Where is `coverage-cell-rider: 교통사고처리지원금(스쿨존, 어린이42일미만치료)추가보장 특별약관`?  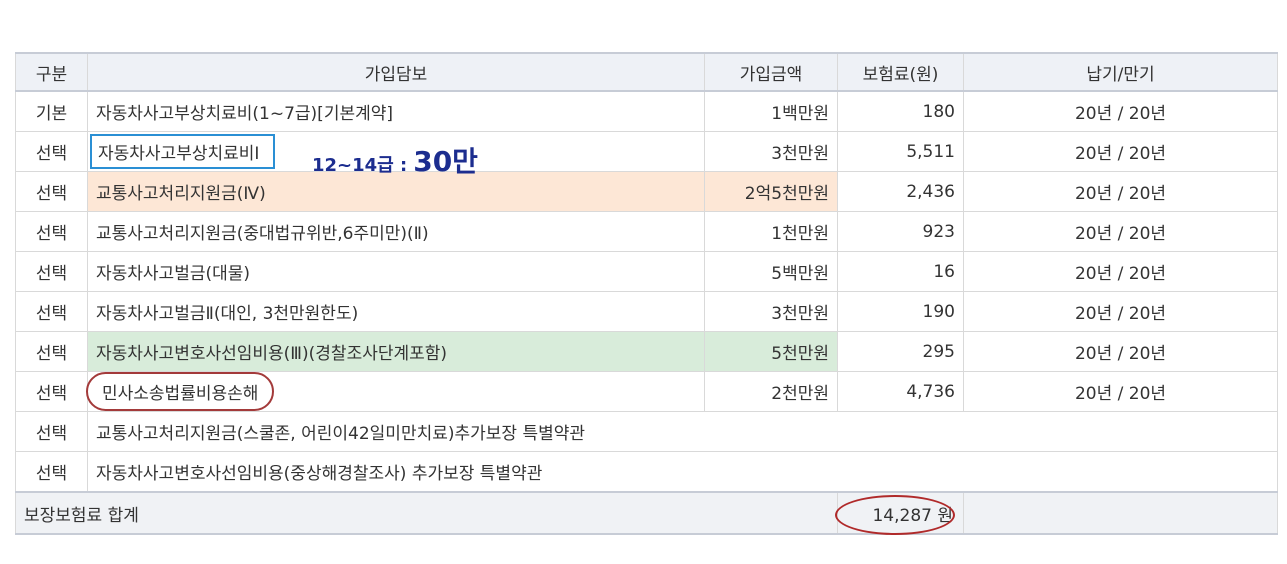 coverage-cell-rider: 교통사고처리지원금(스쿨존, 어린이42일미만치료)추가보장 특별약관 is located at coordinates (682, 431).